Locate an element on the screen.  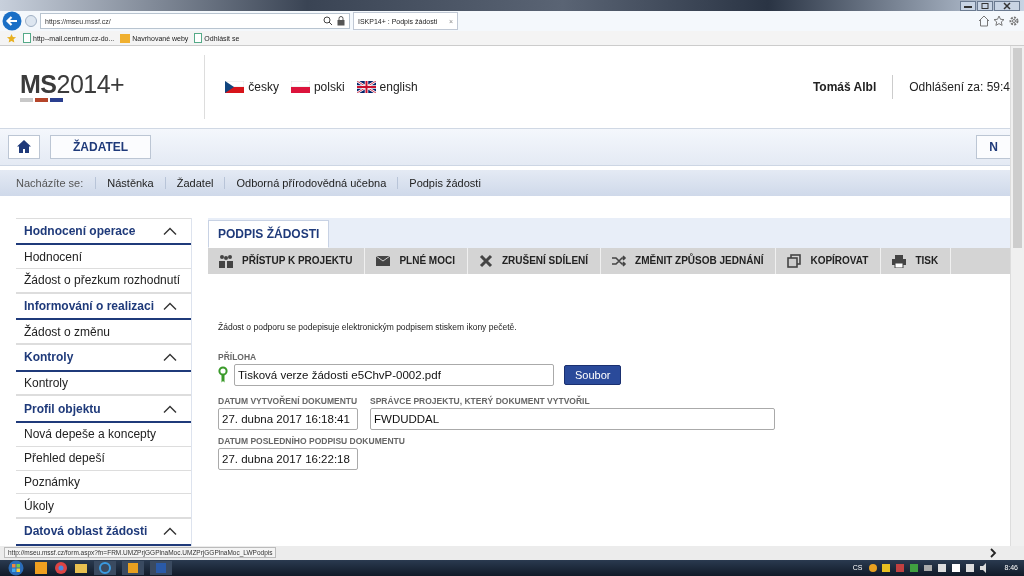
field-label: SPRÁVCE PROJEKTU, KTERÝ DOKUMENT VYTVOŘIL is located at coordinates (480, 400).